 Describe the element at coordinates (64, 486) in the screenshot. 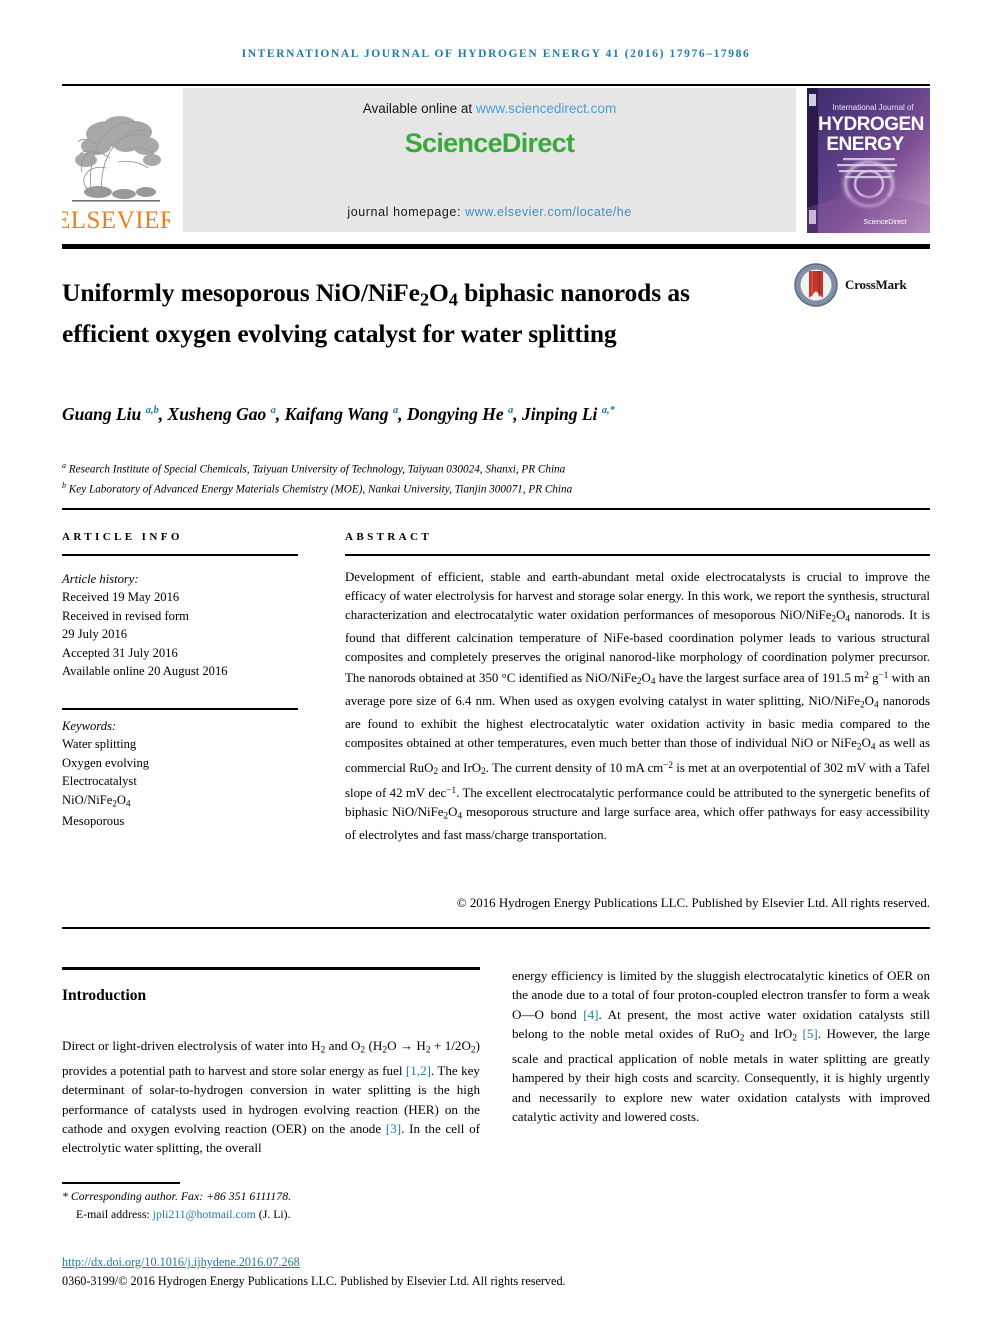

I see `affiliation-marker: b` at that location.